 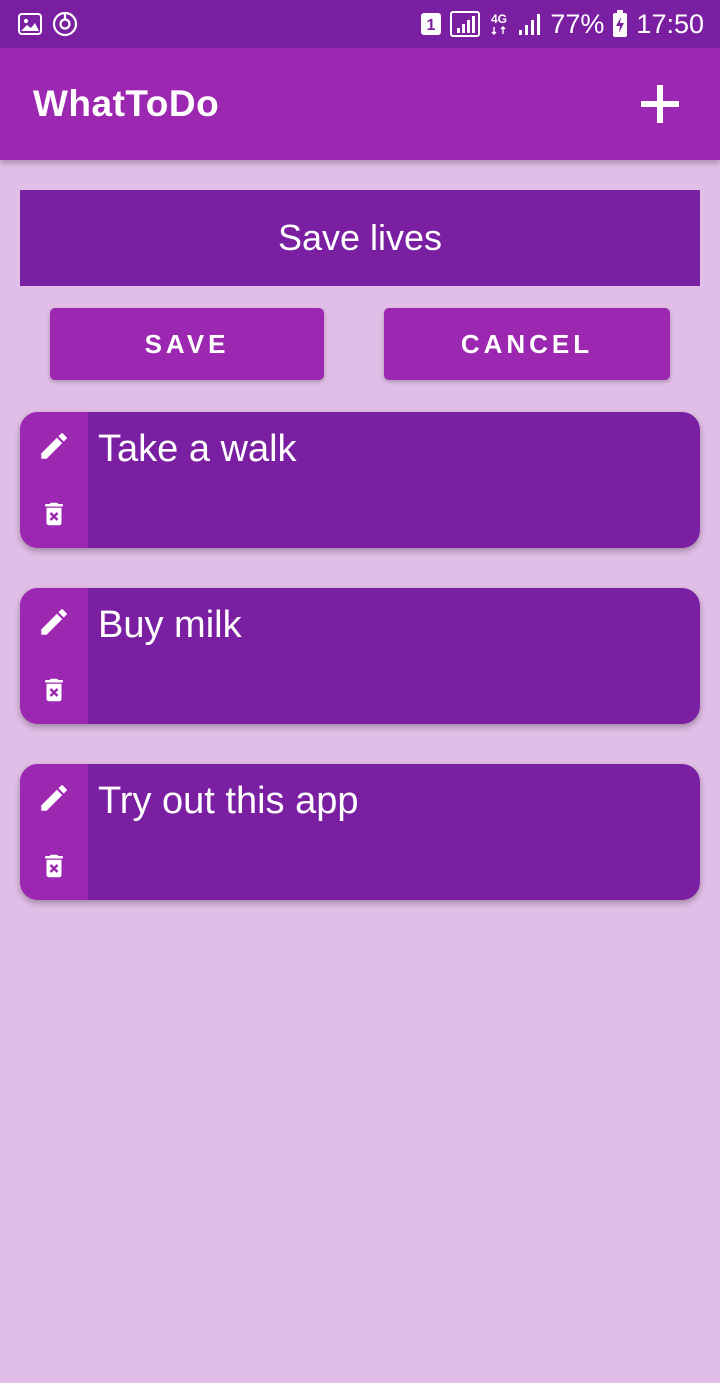 What do you see at coordinates (187, 344) in the screenshot?
I see `save-button: SAVE` at bounding box center [187, 344].